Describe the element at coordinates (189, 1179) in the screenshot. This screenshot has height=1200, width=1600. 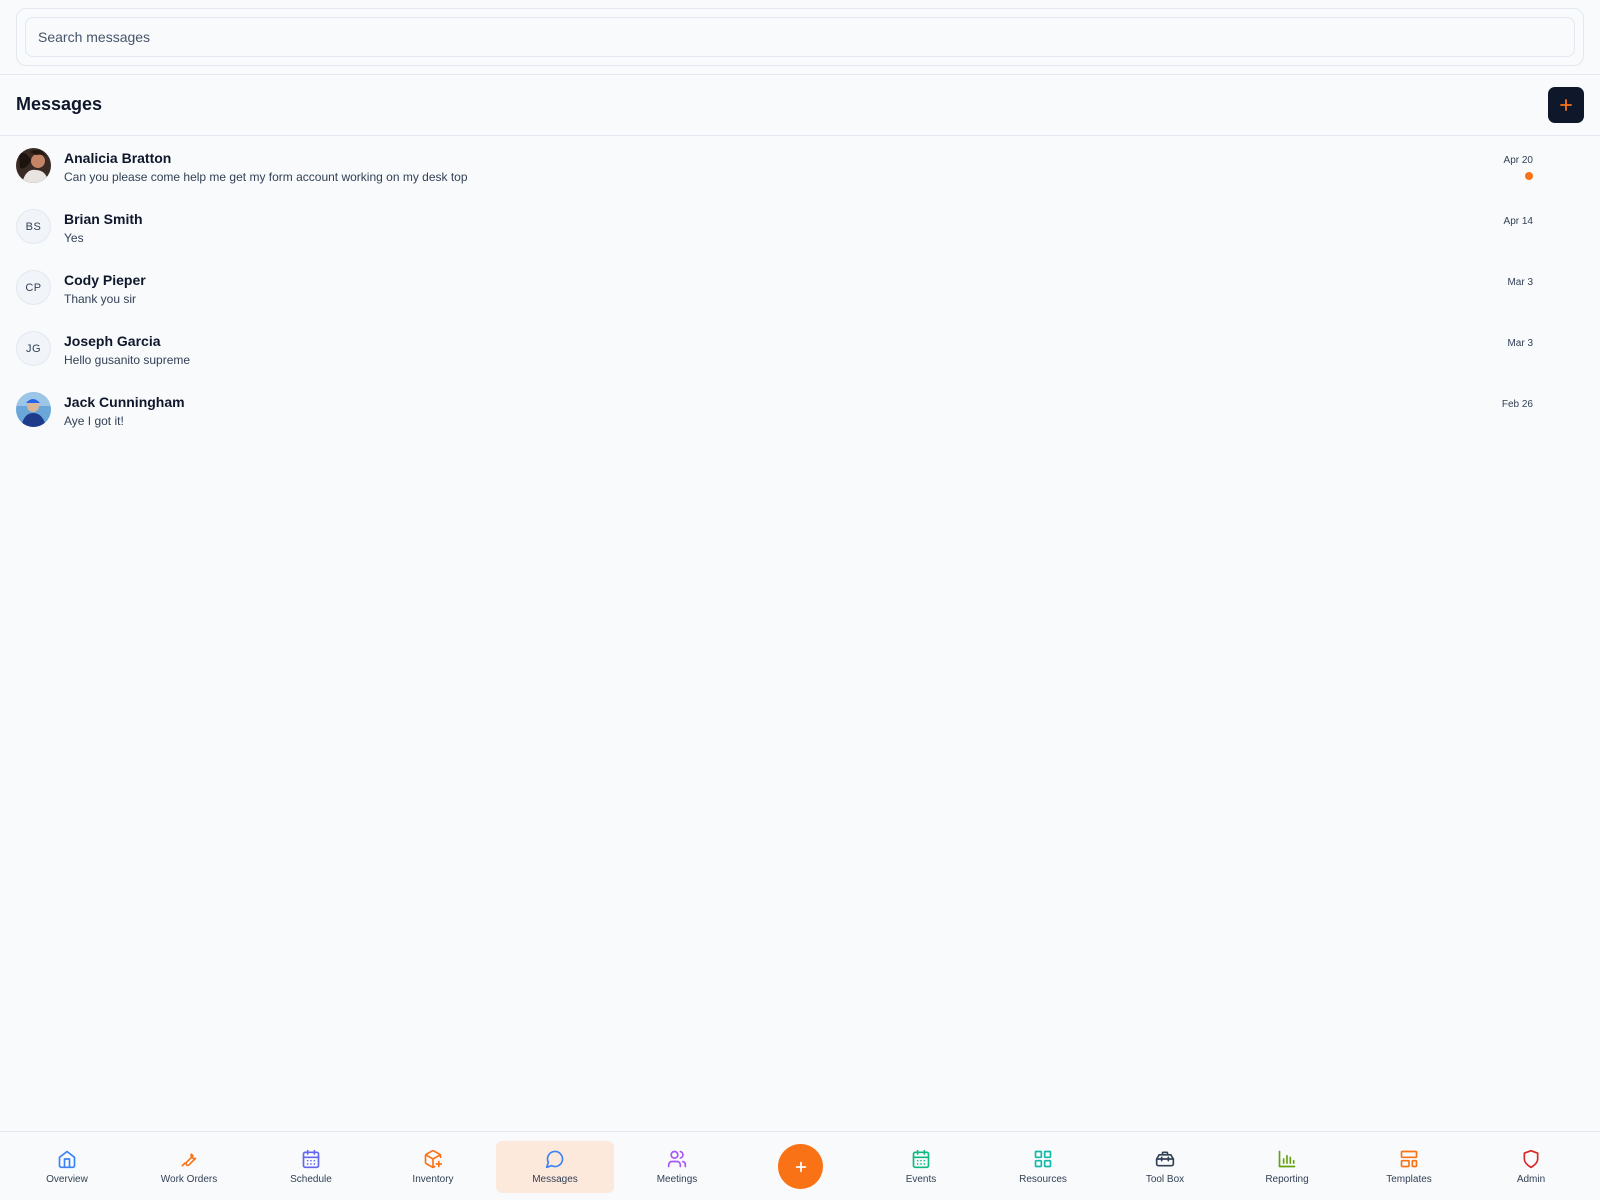
I see `nav-label: Work Orders` at that location.